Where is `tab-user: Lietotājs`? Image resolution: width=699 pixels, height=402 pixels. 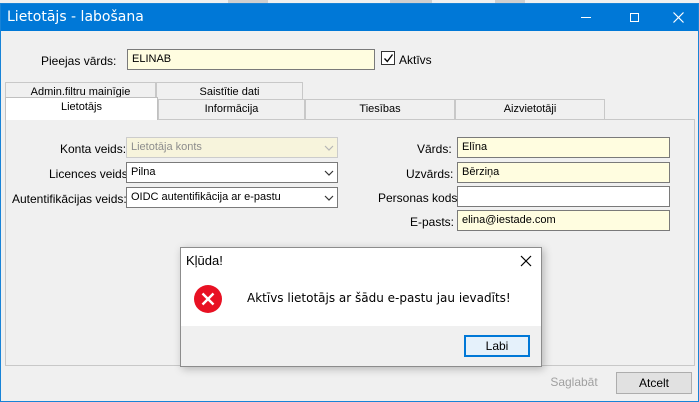
tab-user: Lietotājs is located at coordinates (81, 108).